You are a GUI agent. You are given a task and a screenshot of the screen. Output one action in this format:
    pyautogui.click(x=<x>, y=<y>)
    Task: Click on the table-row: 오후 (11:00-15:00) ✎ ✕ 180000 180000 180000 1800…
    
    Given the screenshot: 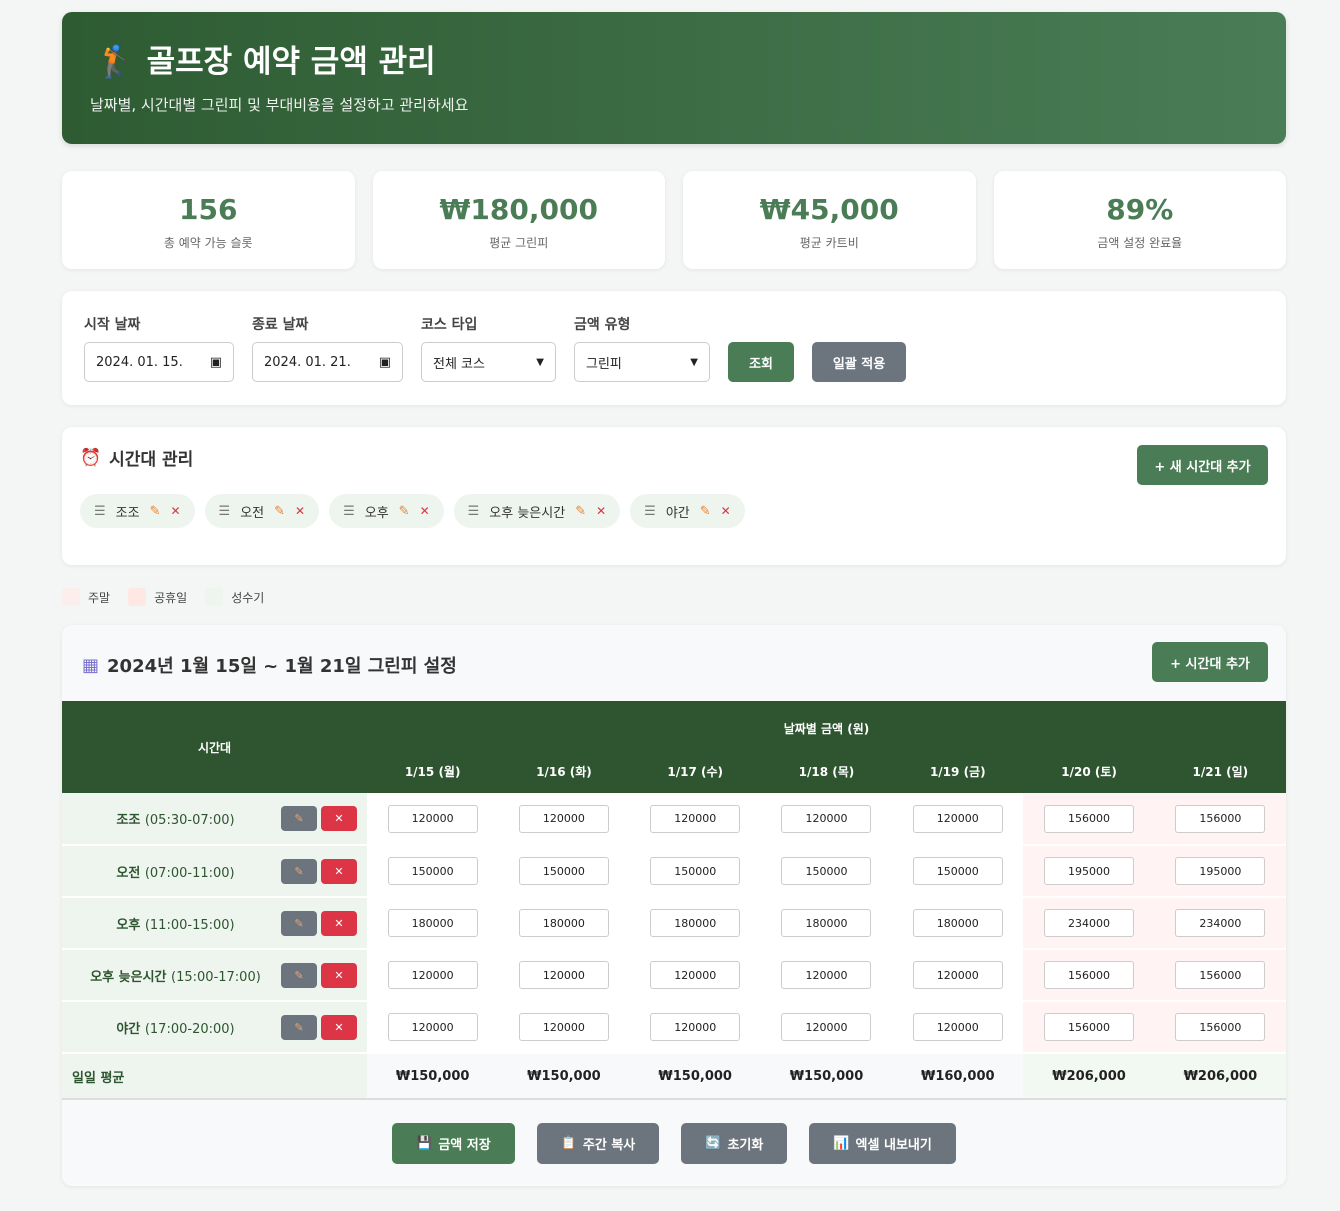 What is the action you would take?
    pyautogui.click(x=674, y=923)
    